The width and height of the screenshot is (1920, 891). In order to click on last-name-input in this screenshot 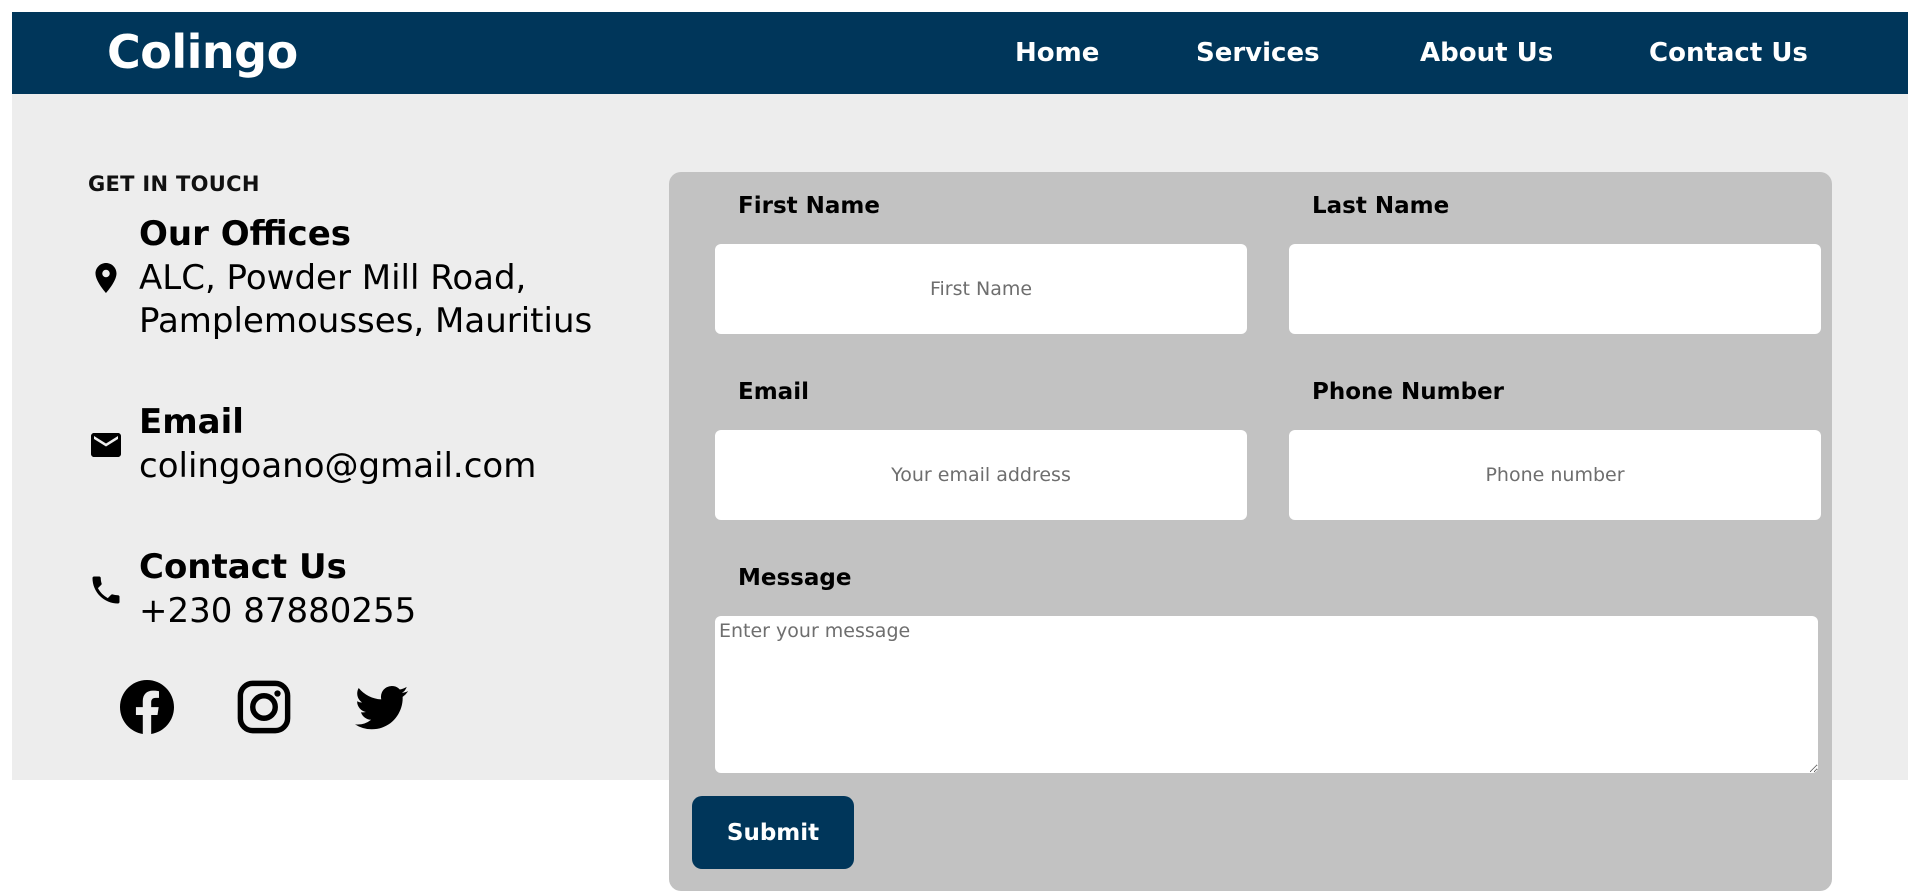, I will do `click(1555, 289)`.